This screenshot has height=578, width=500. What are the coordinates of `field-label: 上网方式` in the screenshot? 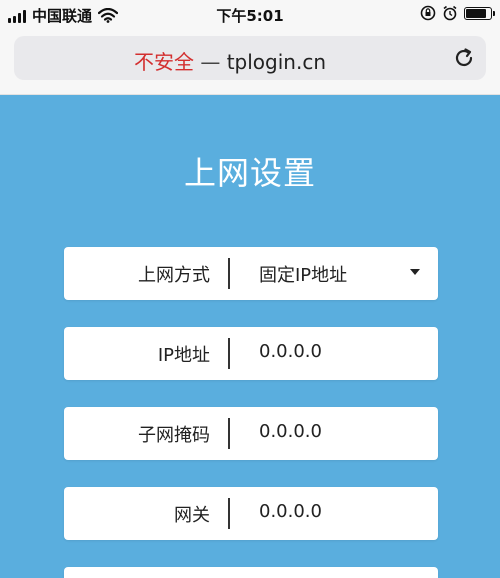 It's located at (174, 275).